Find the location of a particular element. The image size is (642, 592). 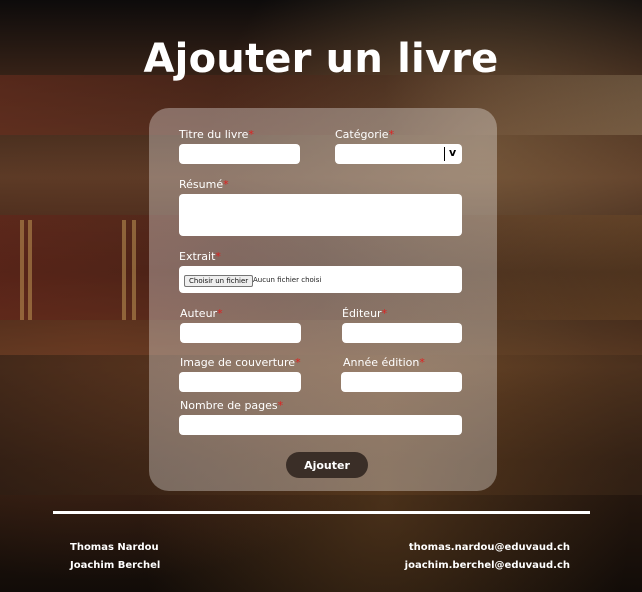

author-input is located at coordinates (240, 333).